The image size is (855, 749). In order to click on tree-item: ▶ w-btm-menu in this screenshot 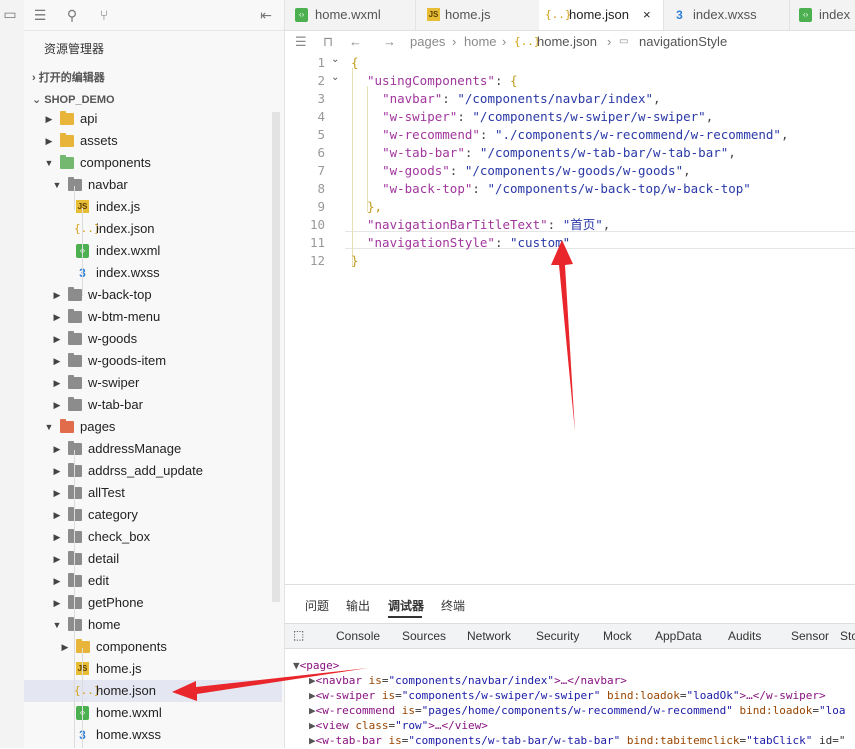, I will do `click(153, 317)`.